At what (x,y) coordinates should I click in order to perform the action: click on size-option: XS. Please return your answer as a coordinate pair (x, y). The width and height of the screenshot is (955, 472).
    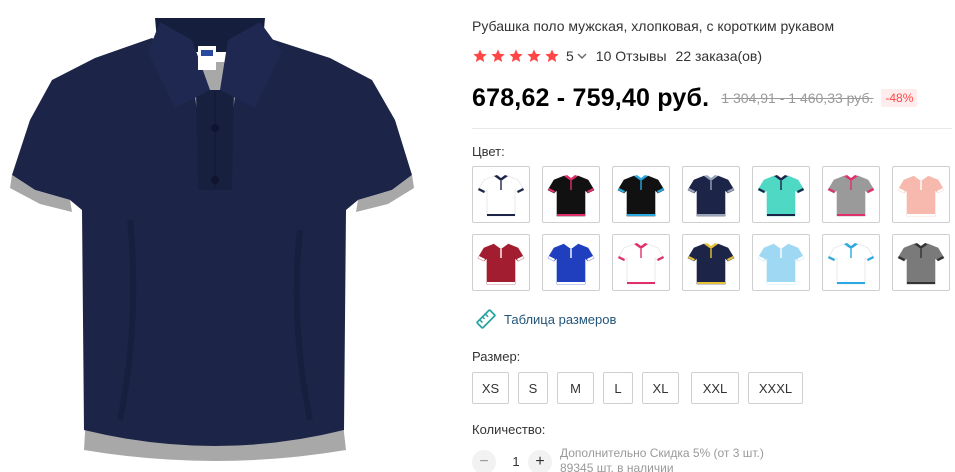
    Looking at the image, I should click on (490, 388).